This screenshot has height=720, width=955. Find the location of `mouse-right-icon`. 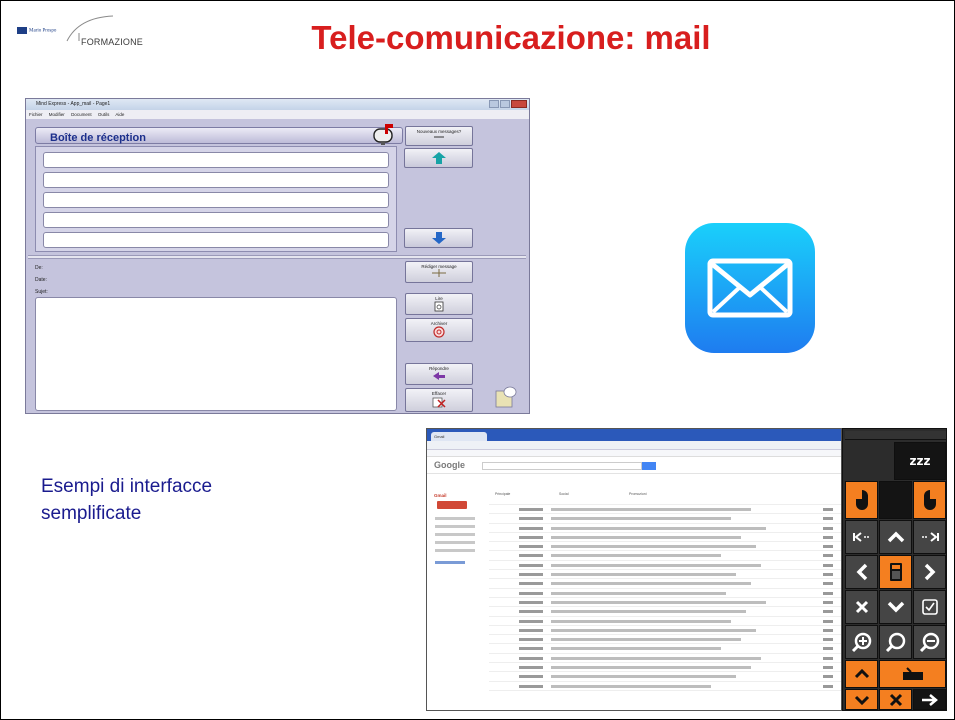

mouse-right-icon is located at coordinates (929, 500).